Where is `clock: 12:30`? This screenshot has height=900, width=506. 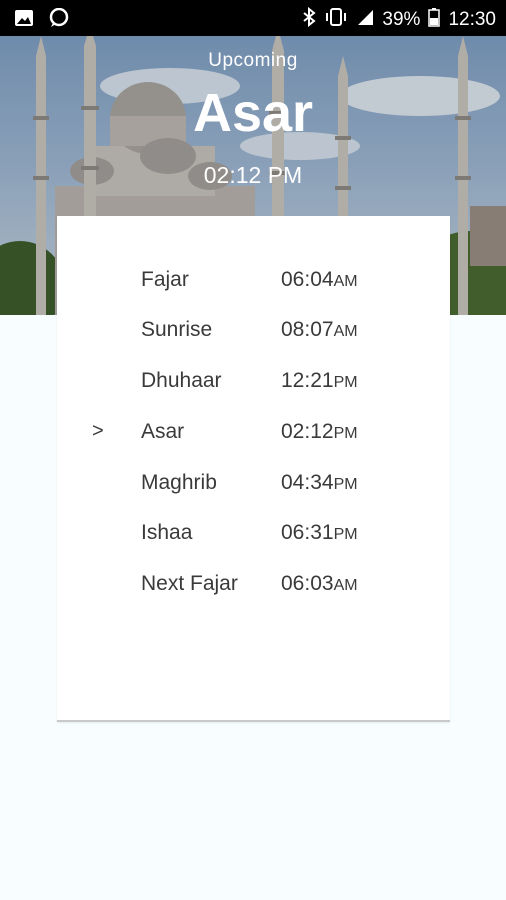
clock: 12:30 is located at coordinates (472, 19).